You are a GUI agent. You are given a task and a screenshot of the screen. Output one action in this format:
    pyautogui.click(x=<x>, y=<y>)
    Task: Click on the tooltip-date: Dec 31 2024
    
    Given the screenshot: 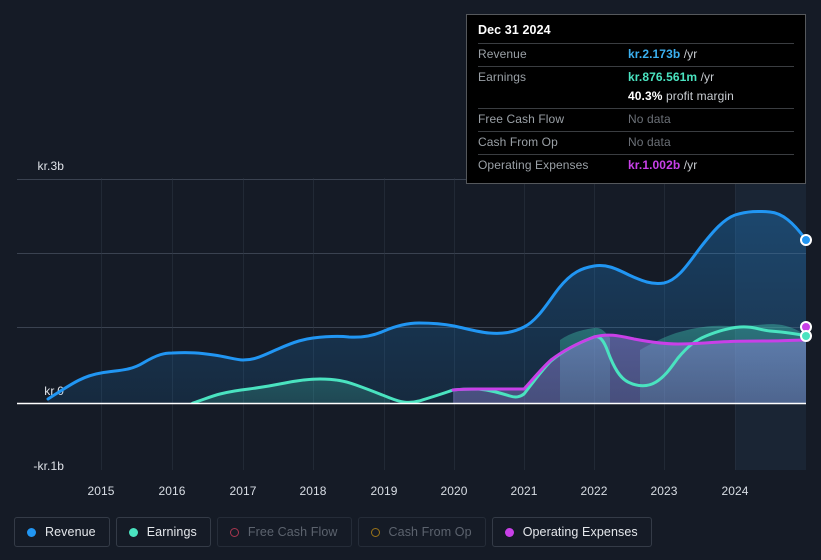 What is the action you would take?
    pyautogui.click(x=514, y=30)
    